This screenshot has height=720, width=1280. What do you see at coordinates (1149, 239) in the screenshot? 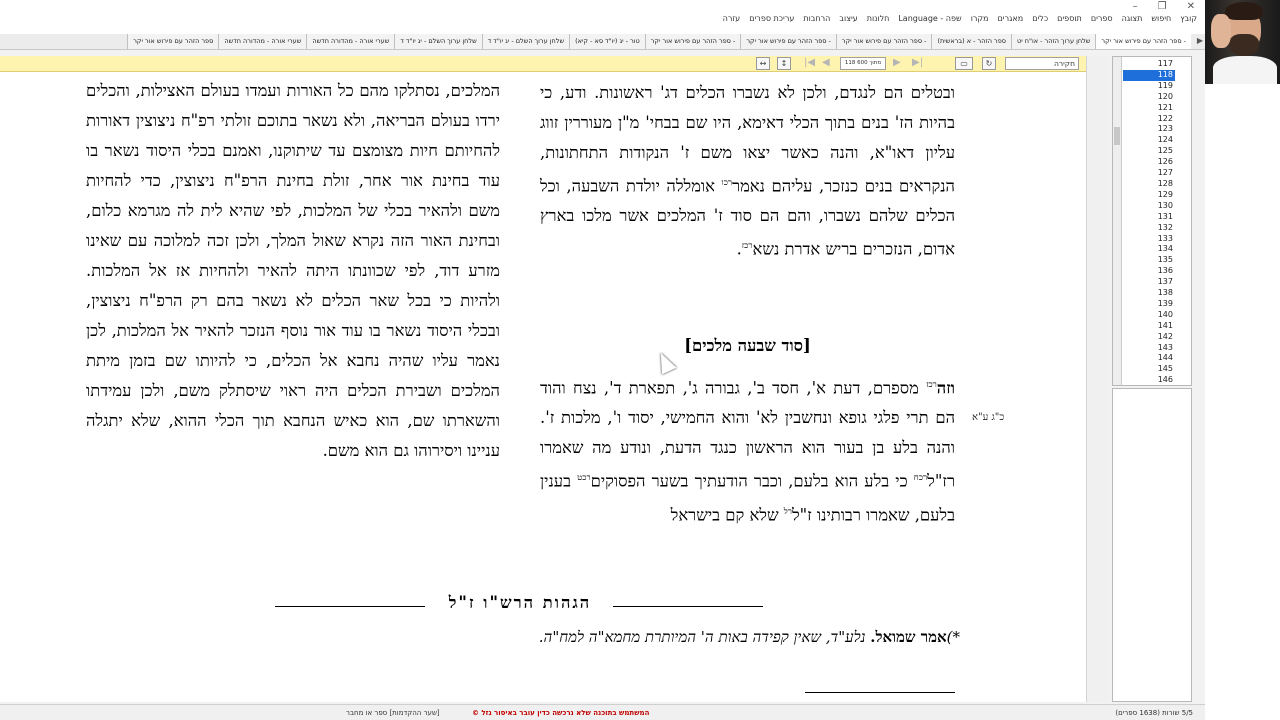
I see `page-list-item: 133` at bounding box center [1149, 239].